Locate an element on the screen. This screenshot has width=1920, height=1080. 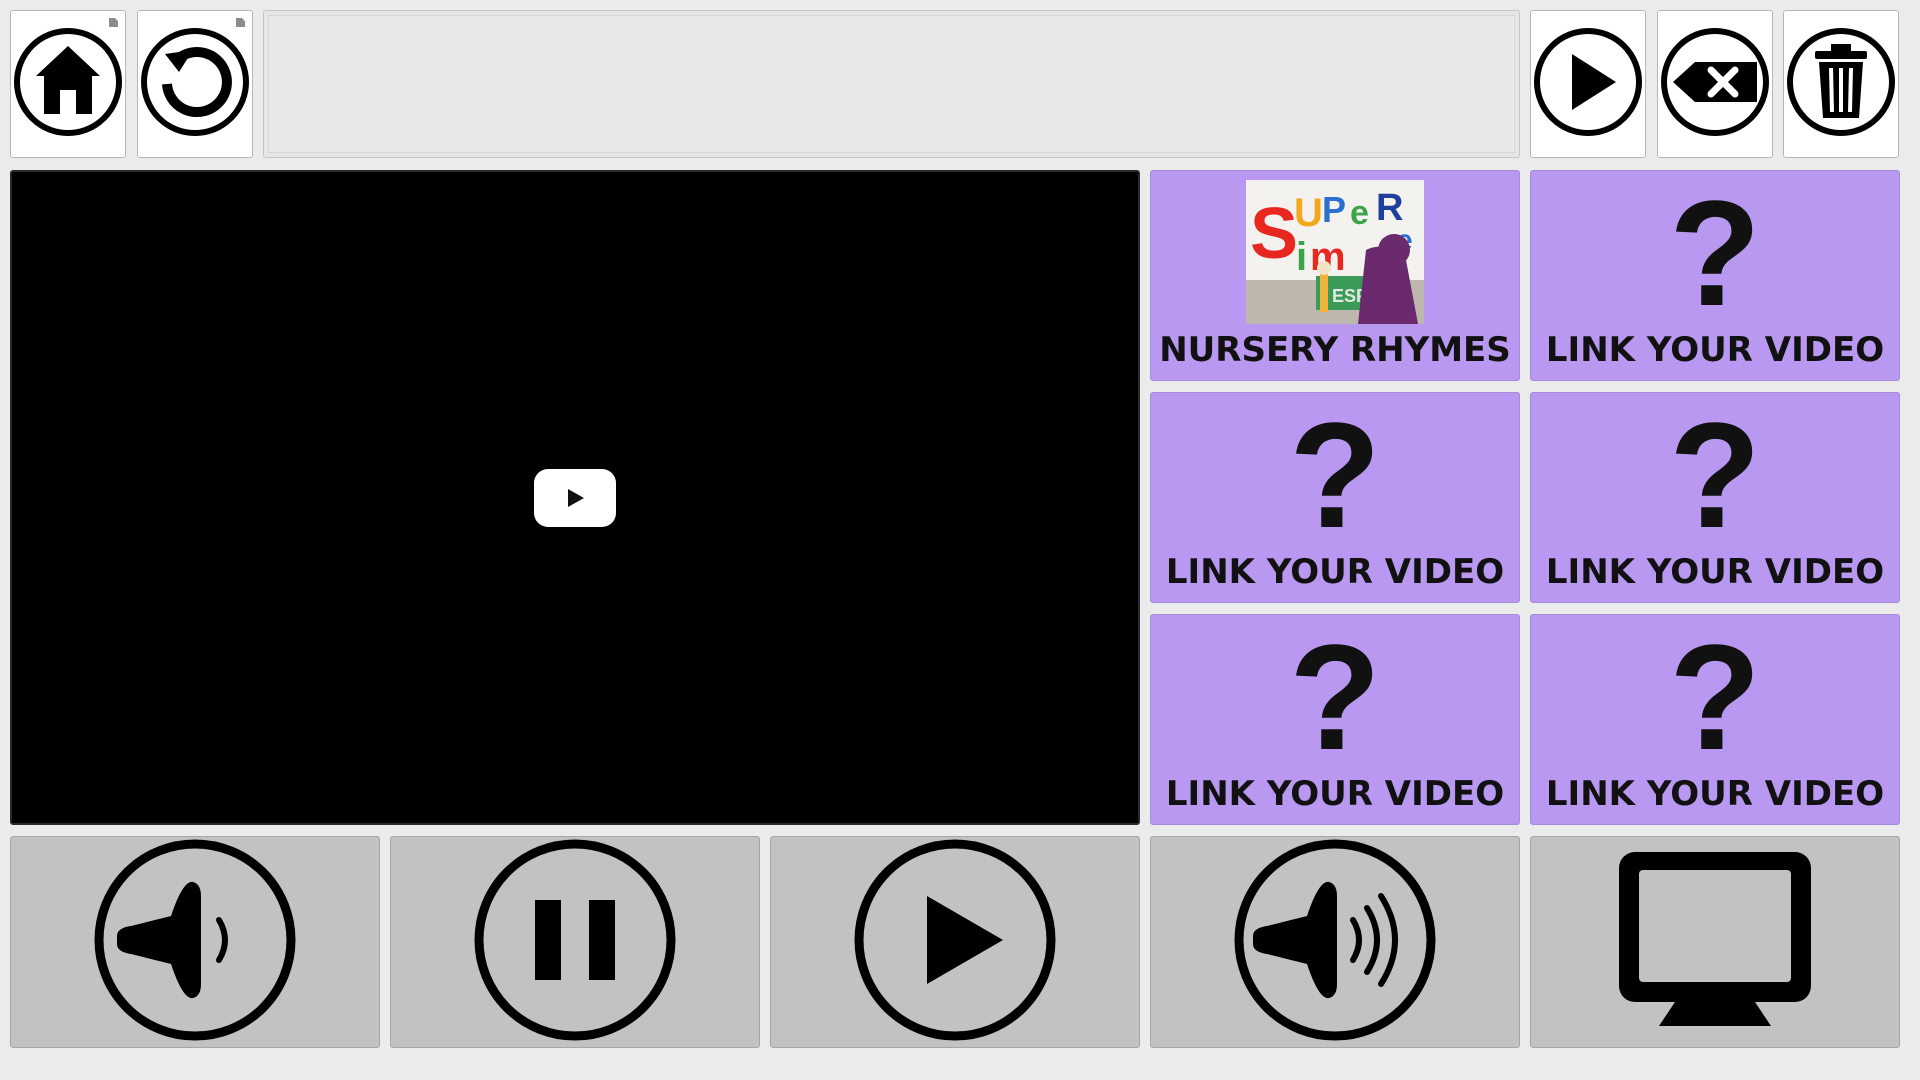
backspace-icon is located at coordinates (1715, 84).